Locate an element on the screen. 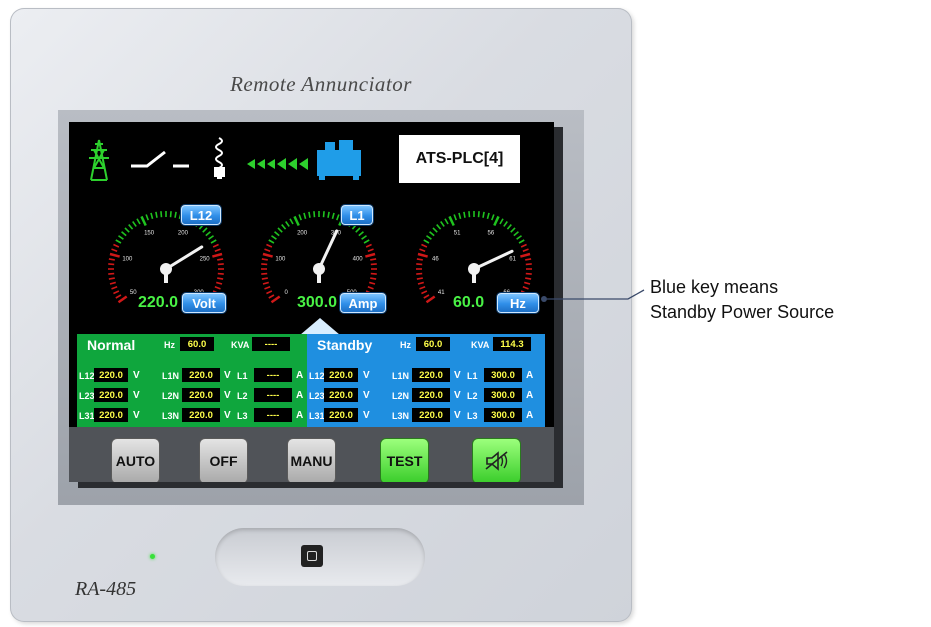 This screenshot has width=931, height=627. normal-row-label: L31 is located at coordinates (87, 416).